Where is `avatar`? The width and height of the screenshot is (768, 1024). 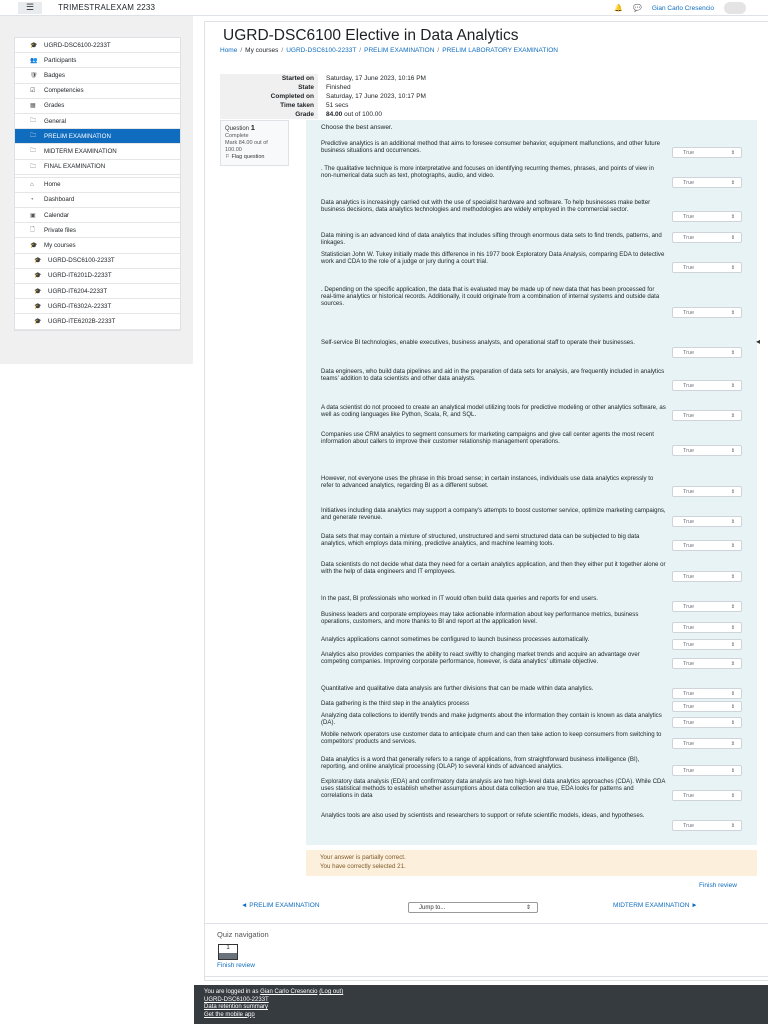
avatar is located at coordinates (735, 8).